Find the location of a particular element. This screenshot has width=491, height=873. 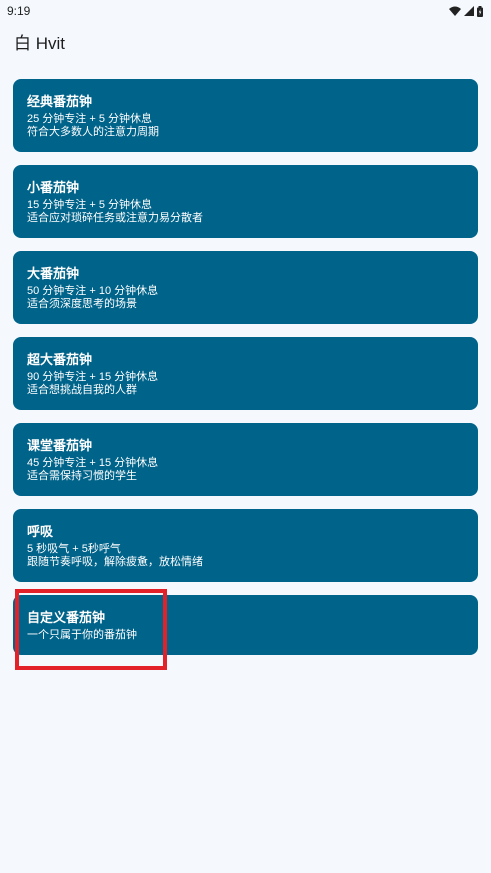

card-duration: 45 分钟专注 + 15 分钟休息 is located at coordinates (93, 463).